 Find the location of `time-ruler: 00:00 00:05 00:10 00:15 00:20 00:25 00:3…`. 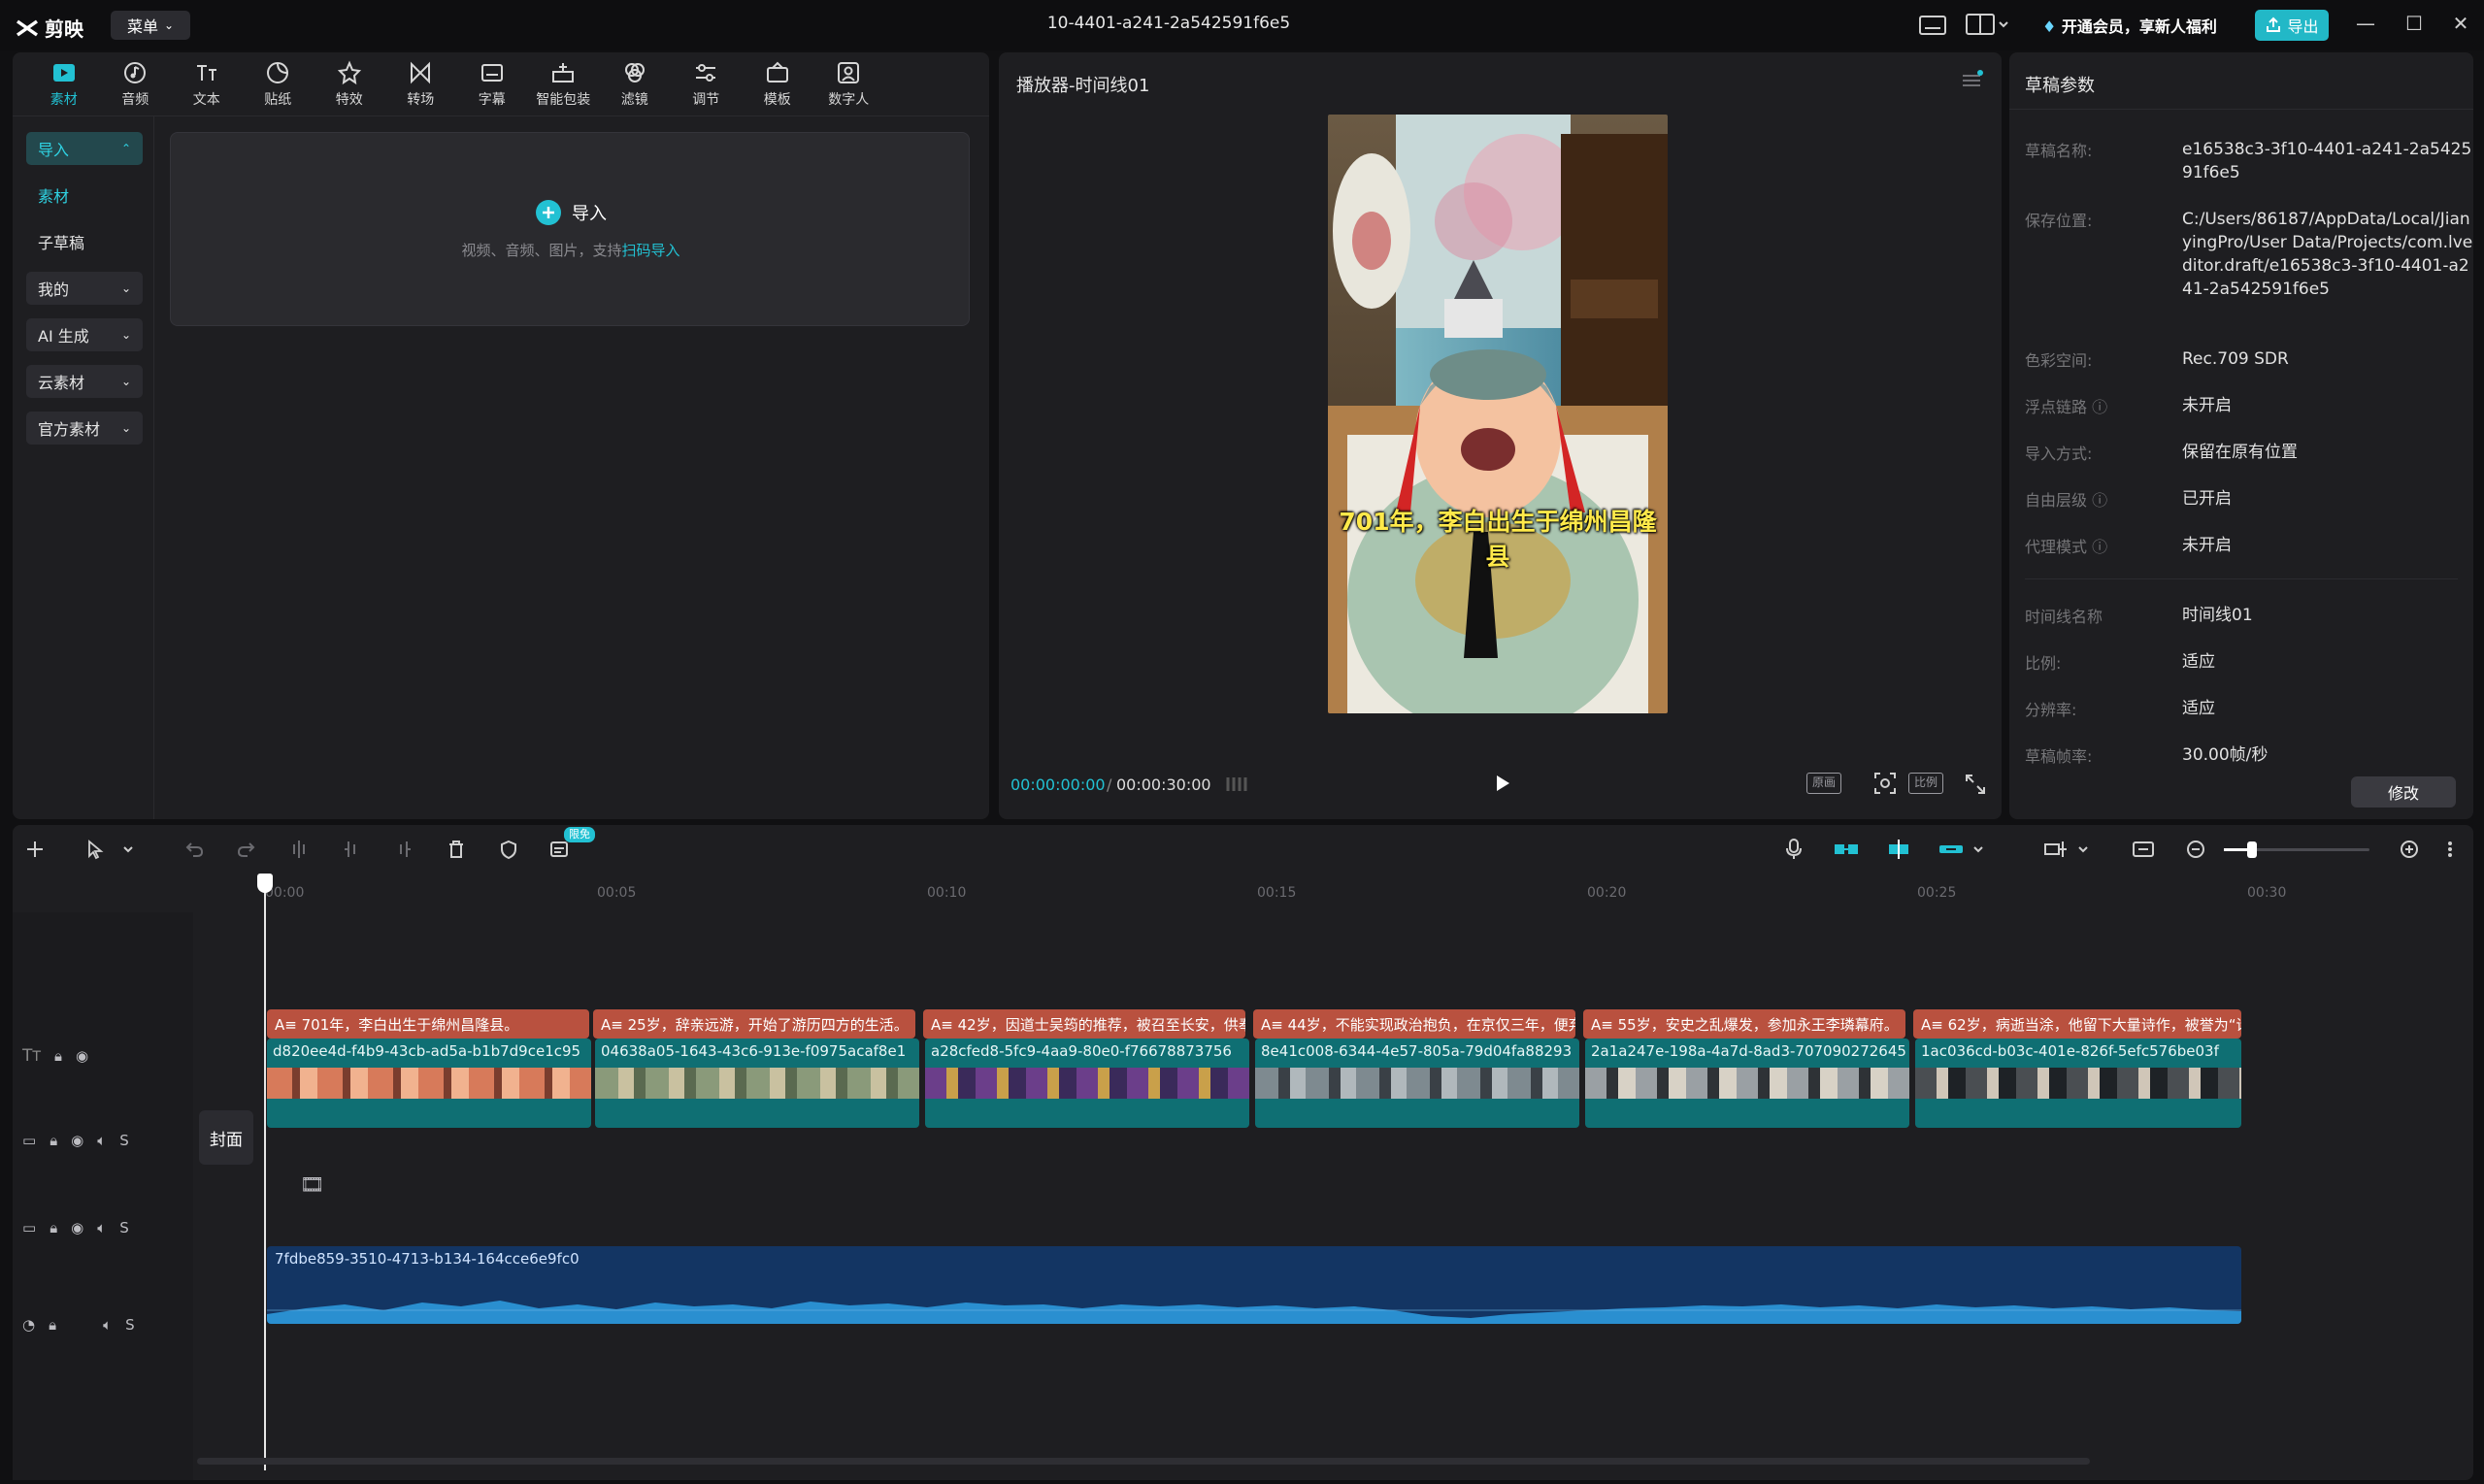

time-ruler: 00:00 00:05 00:10 00:15 00:20 00:25 00:3… is located at coordinates (1369, 893).